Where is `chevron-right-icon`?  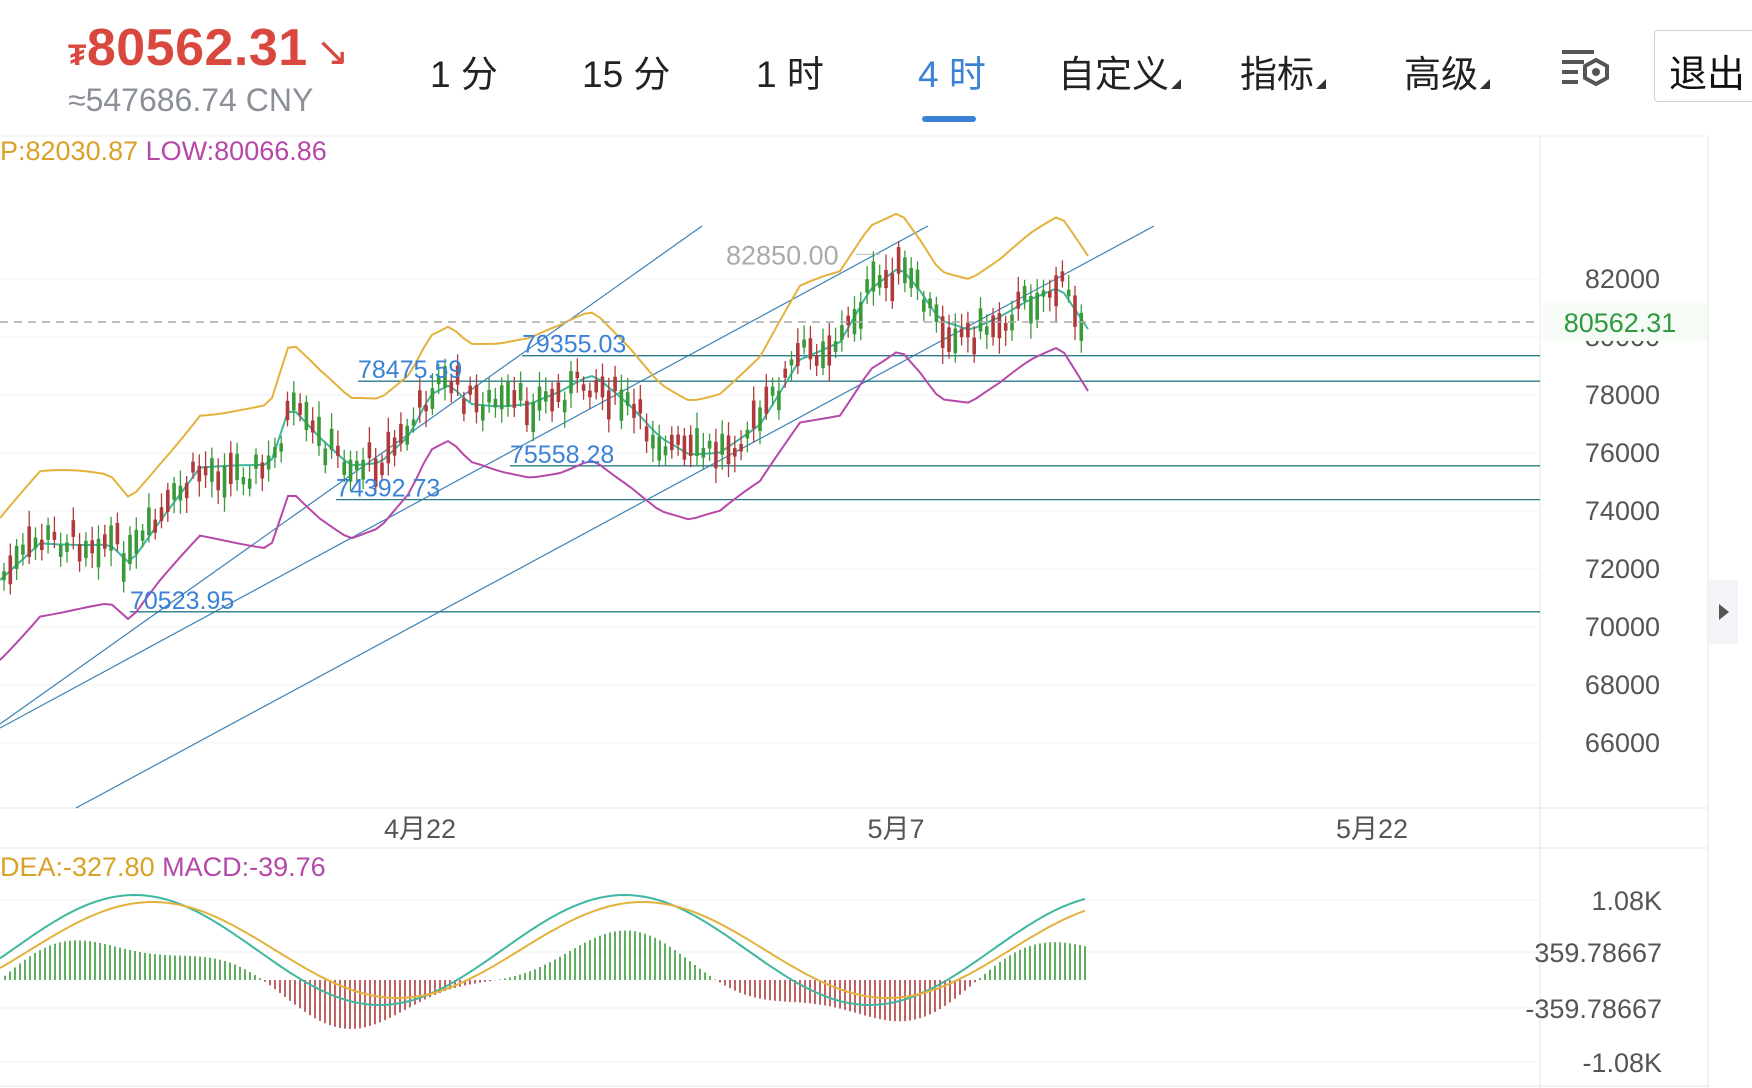
chevron-right-icon is located at coordinates (1724, 612).